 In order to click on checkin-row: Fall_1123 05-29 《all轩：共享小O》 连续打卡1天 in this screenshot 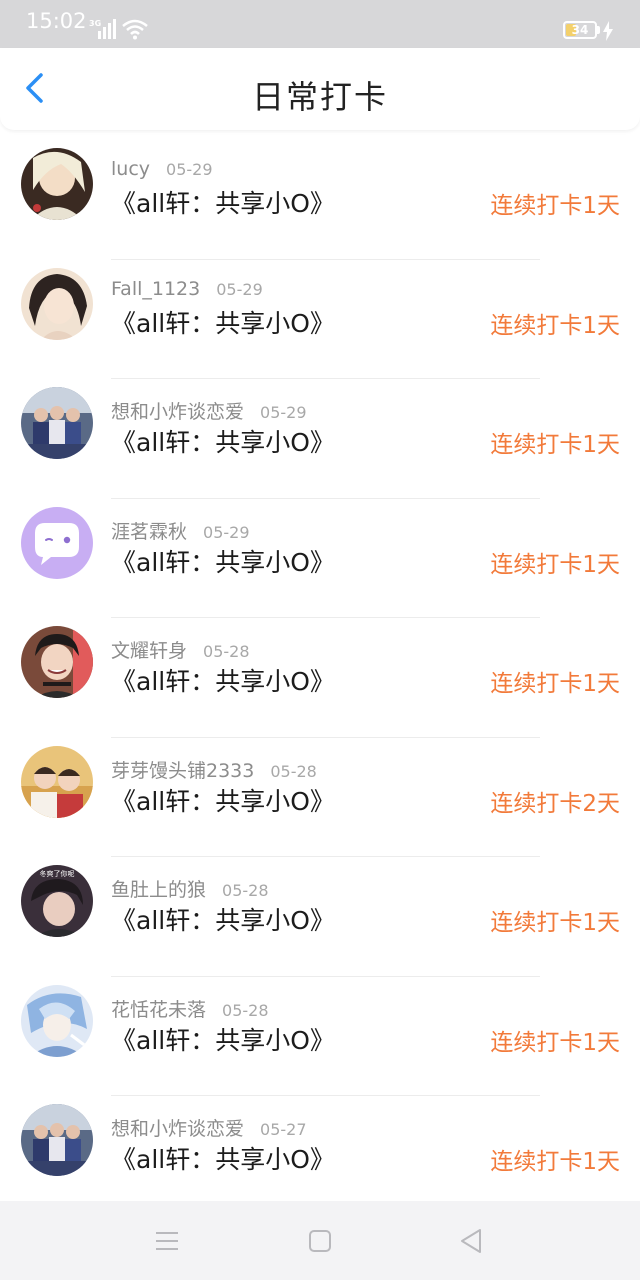, I will do `click(320, 319)`.